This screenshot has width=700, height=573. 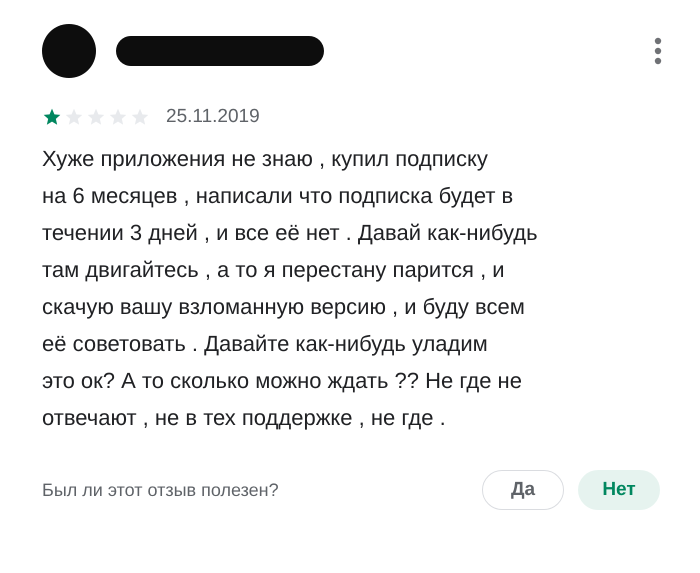 What do you see at coordinates (69, 51) in the screenshot?
I see `avatar` at bounding box center [69, 51].